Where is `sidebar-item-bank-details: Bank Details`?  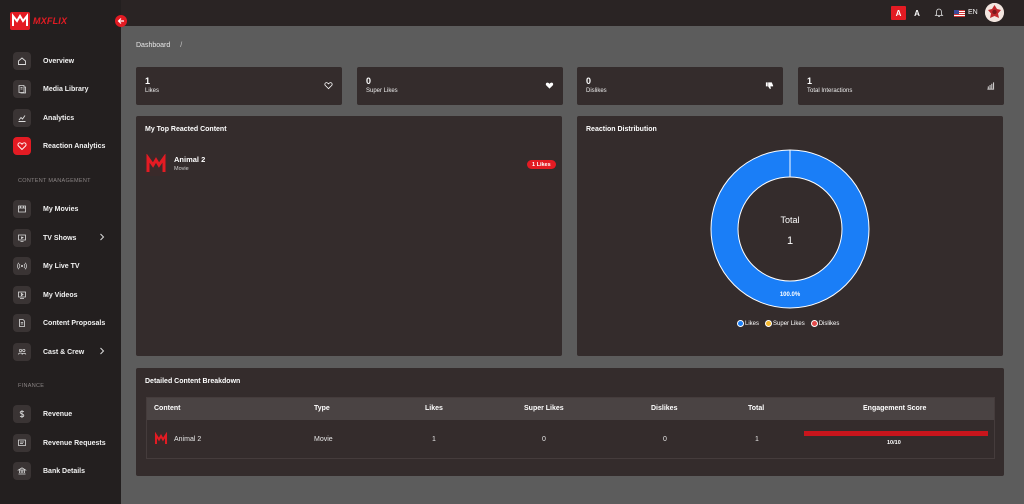
sidebar-item-bank-details: Bank Details is located at coordinates (49, 471).